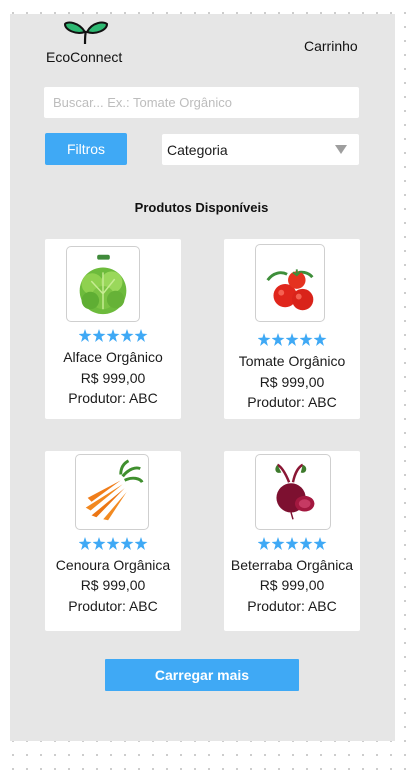 The width and height of the screenshot is (408, 772). I want to click on section-title: Produtos Disponíveis, so click(201, 207).